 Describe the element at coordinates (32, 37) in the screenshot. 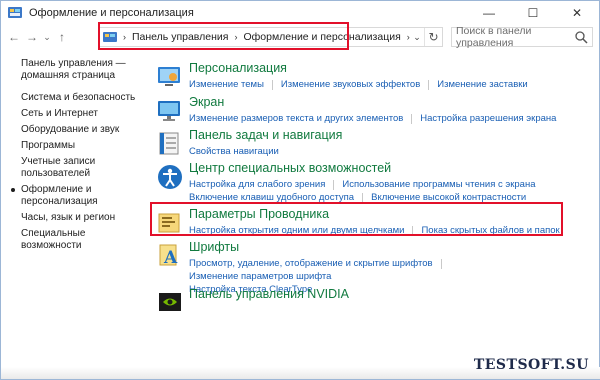

I see `forward-button: →` at that location.